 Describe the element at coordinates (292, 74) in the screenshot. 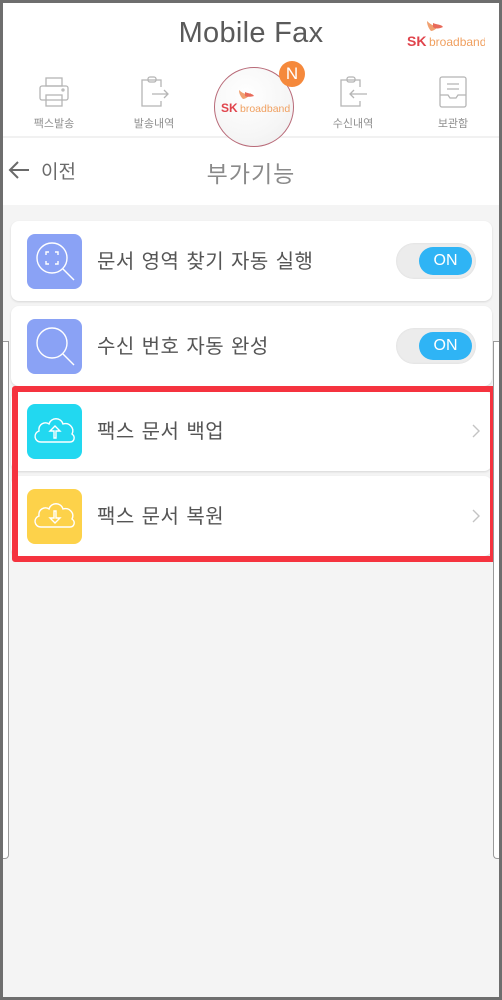

I see `new-badge: N` at that location.